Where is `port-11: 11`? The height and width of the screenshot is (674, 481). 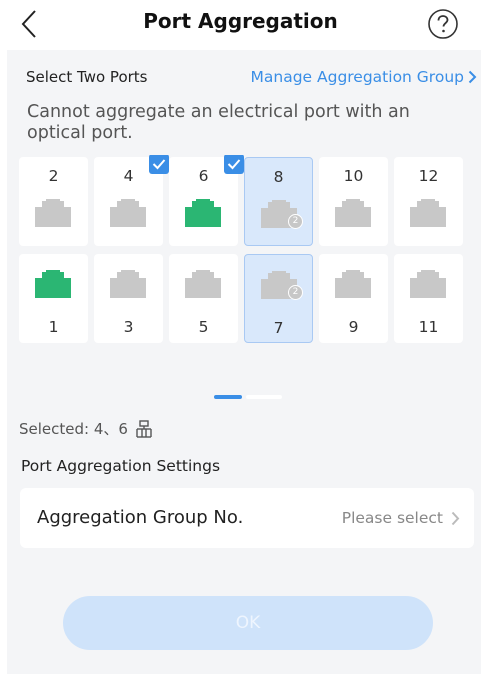
port-11: 11 is located at coordinates (428, 298).